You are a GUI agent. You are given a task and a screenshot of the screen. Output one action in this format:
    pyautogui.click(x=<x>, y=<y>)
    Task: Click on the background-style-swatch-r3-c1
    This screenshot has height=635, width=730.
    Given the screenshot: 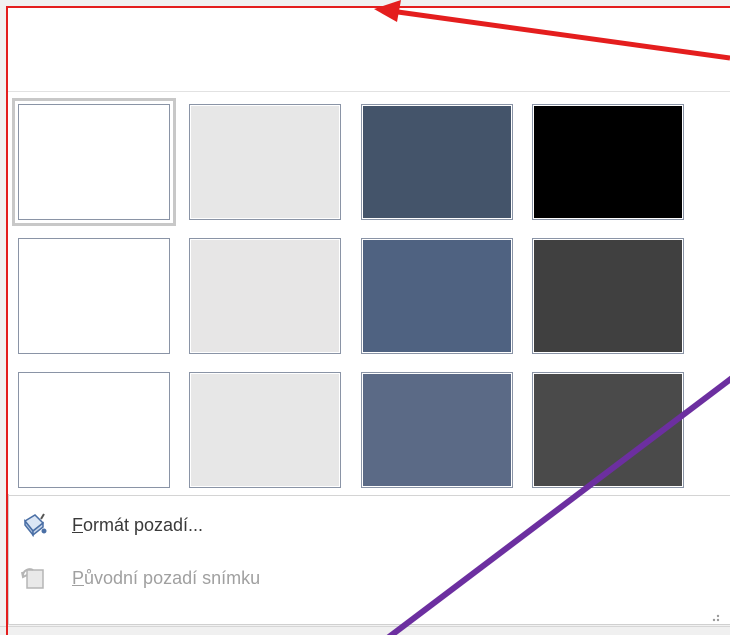 What is the action you would take?
    pyautogui.click(x=94, y=430)
    